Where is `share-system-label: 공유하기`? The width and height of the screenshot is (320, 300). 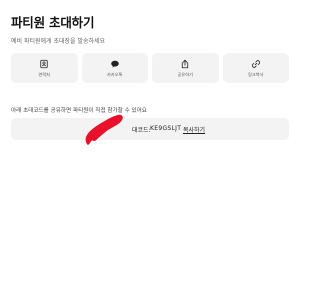
share-system-label: 공유하기 is located at coordinates (185, 74).